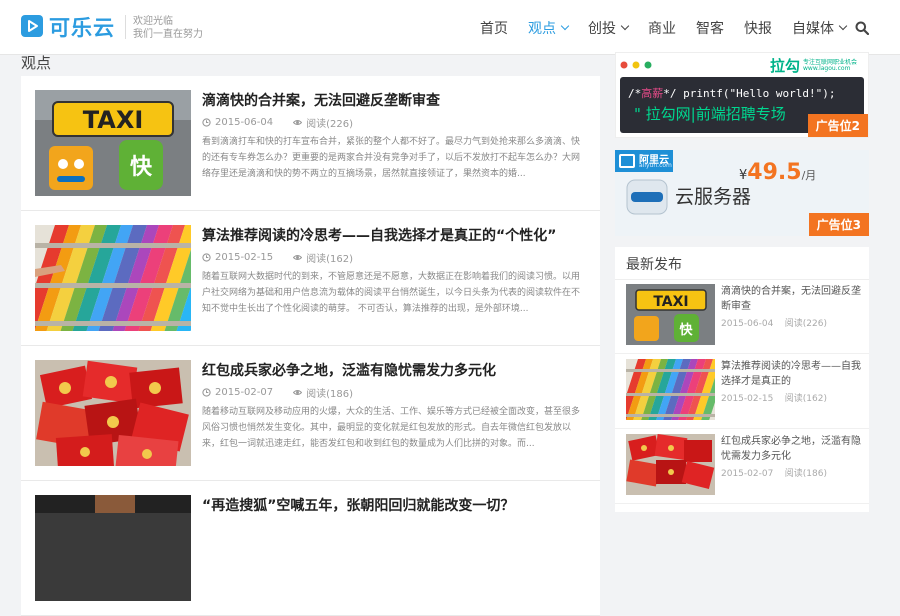 This screenshot has height=616, width=900. What do you see at coordinates (113, 548) in the screenshot?
I see `article-thumbnail-sohu` at bounding box center [113, 548].